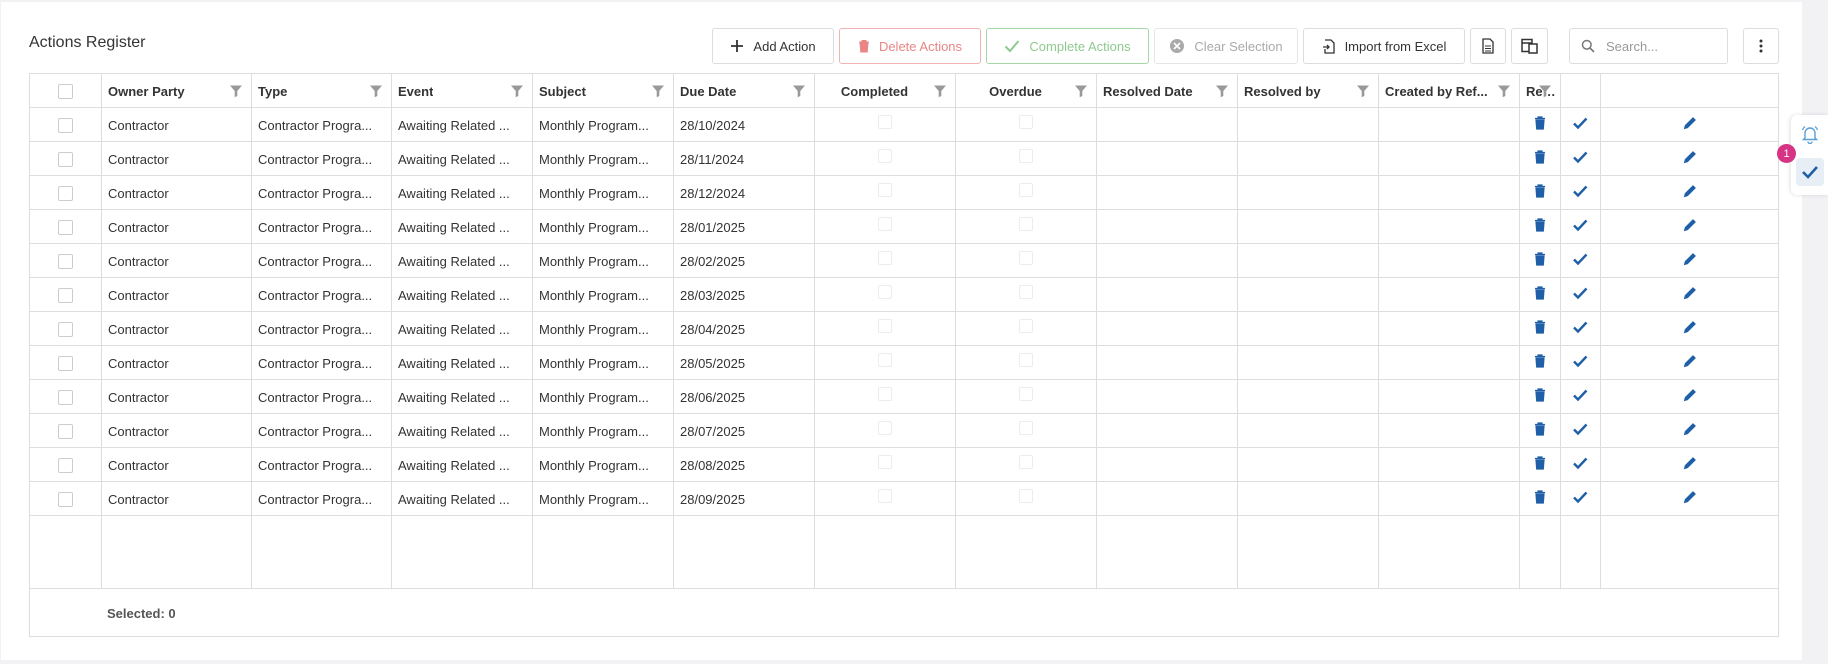 Image resolution: width=1828 pixels, height=664 pixels. I want to click on clear-selection-button: Clear Selection, so click(1226, 46).